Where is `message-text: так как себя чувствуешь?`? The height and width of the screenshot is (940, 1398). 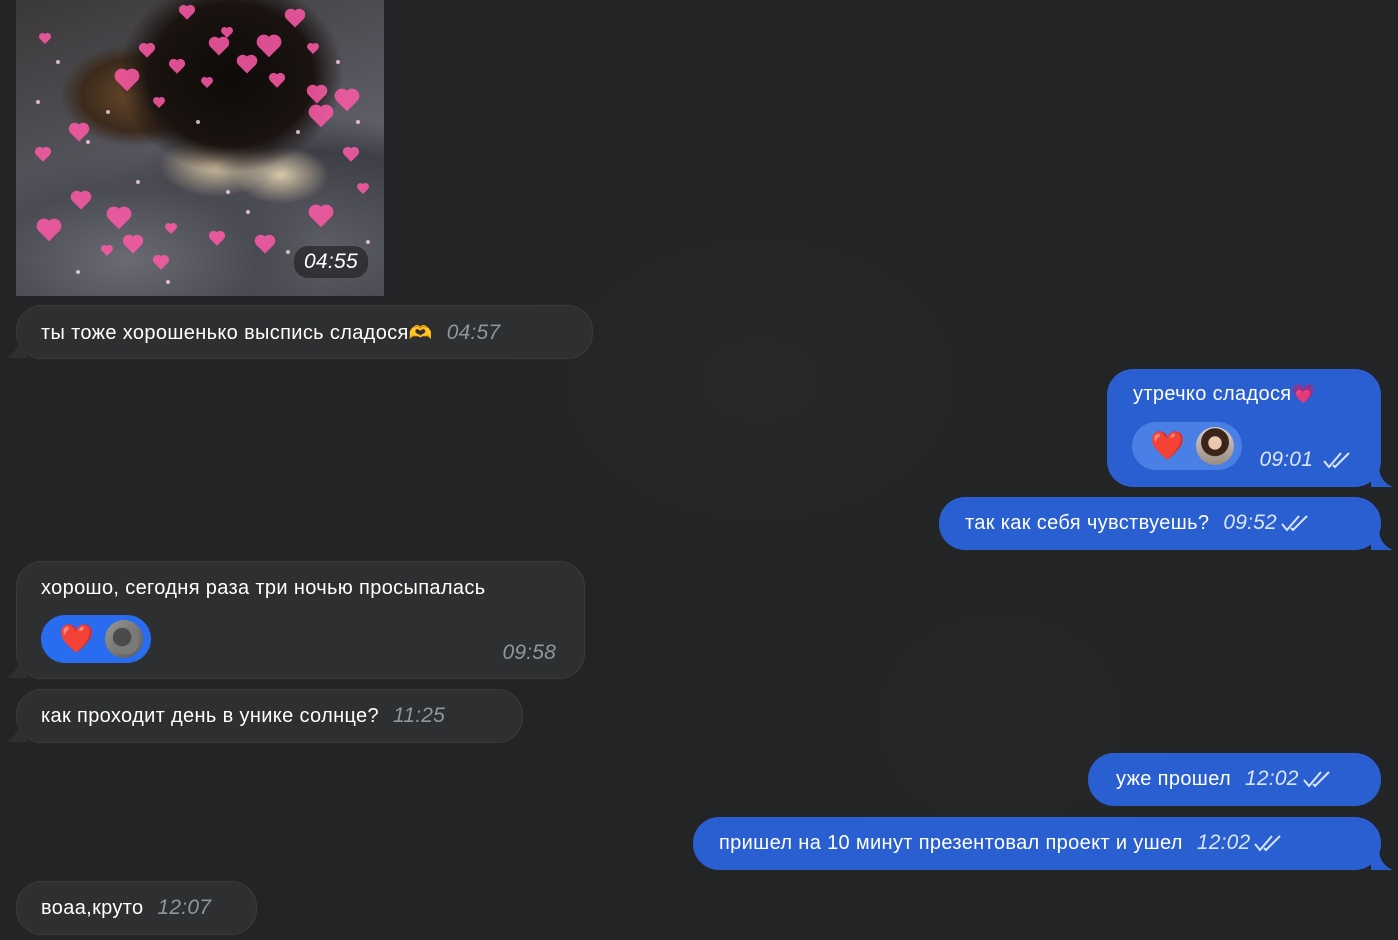 message-text: так как себя чувствуешь? is located at coordinates (1087, 523).